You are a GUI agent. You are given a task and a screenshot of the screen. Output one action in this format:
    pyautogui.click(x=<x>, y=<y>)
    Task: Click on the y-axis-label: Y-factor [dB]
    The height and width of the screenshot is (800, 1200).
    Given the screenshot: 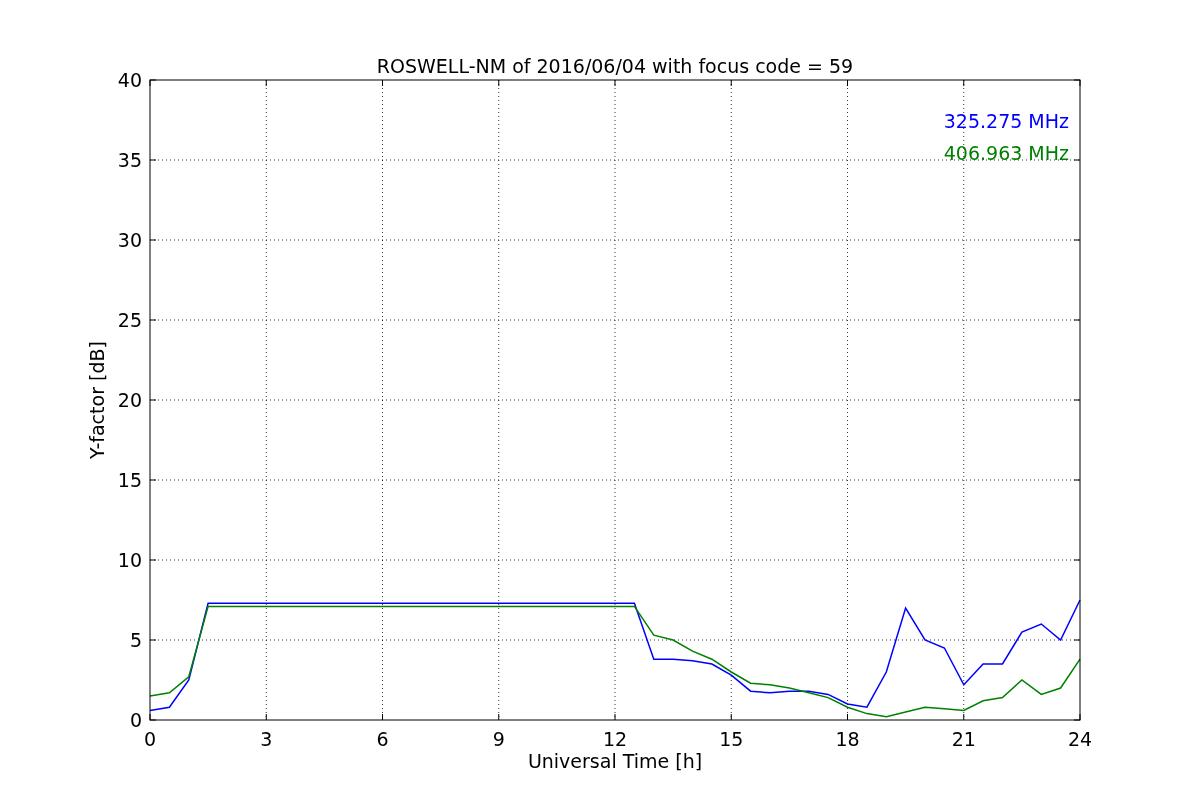 What is the action you would take?
    pyautogui.click(x=97, y=400)
    